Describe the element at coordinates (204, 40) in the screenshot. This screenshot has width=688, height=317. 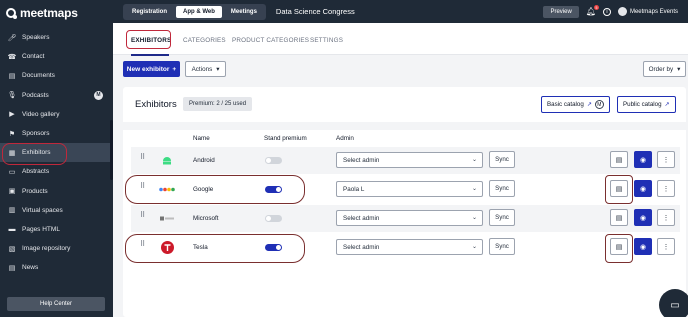
I see `tab-categories: CATEGORIES` at that location.